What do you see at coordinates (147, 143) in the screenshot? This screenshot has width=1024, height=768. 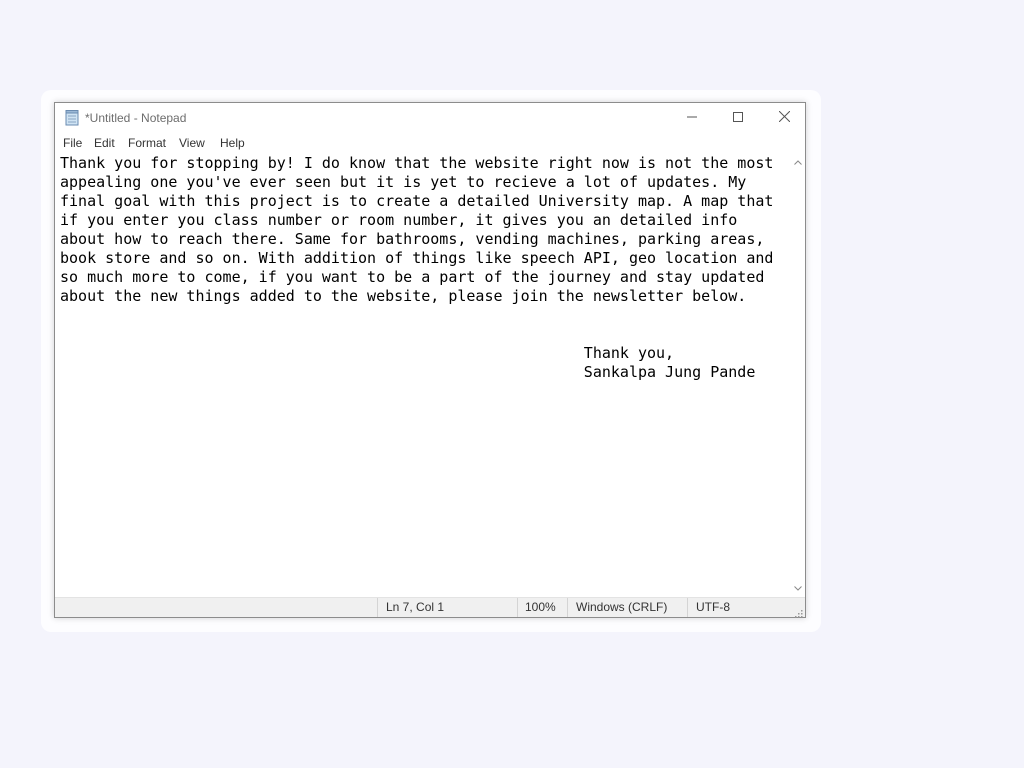 I see `menu-format: Format` at bounding box center [147, 143].